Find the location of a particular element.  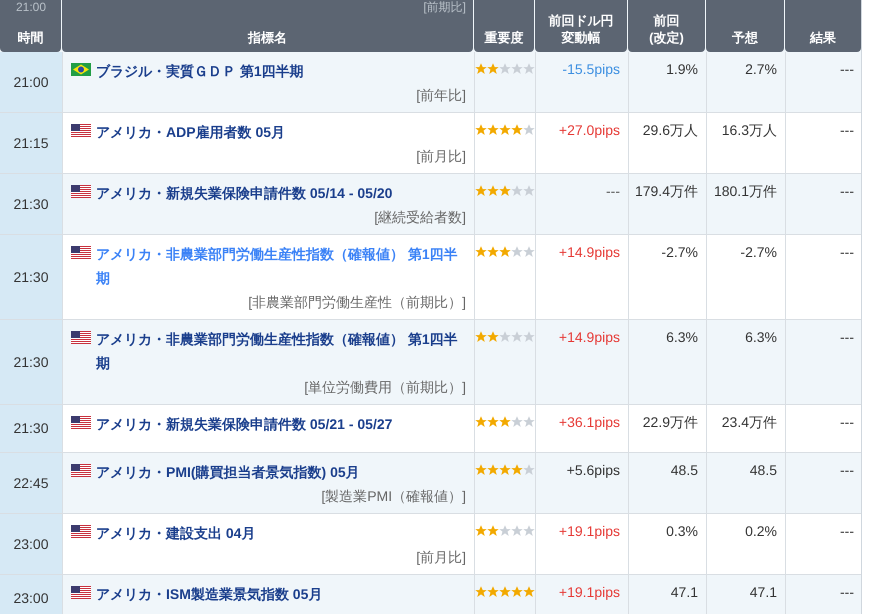

note-text: [継続受給者数] is located at coordinates (420, 217).